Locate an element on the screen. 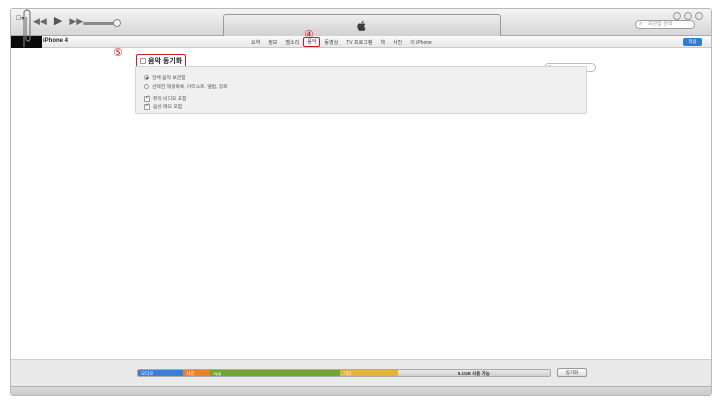 The height and width of the screenshot is (405, 720). checkbox-voice-memos is located at coordinates (147, 106).